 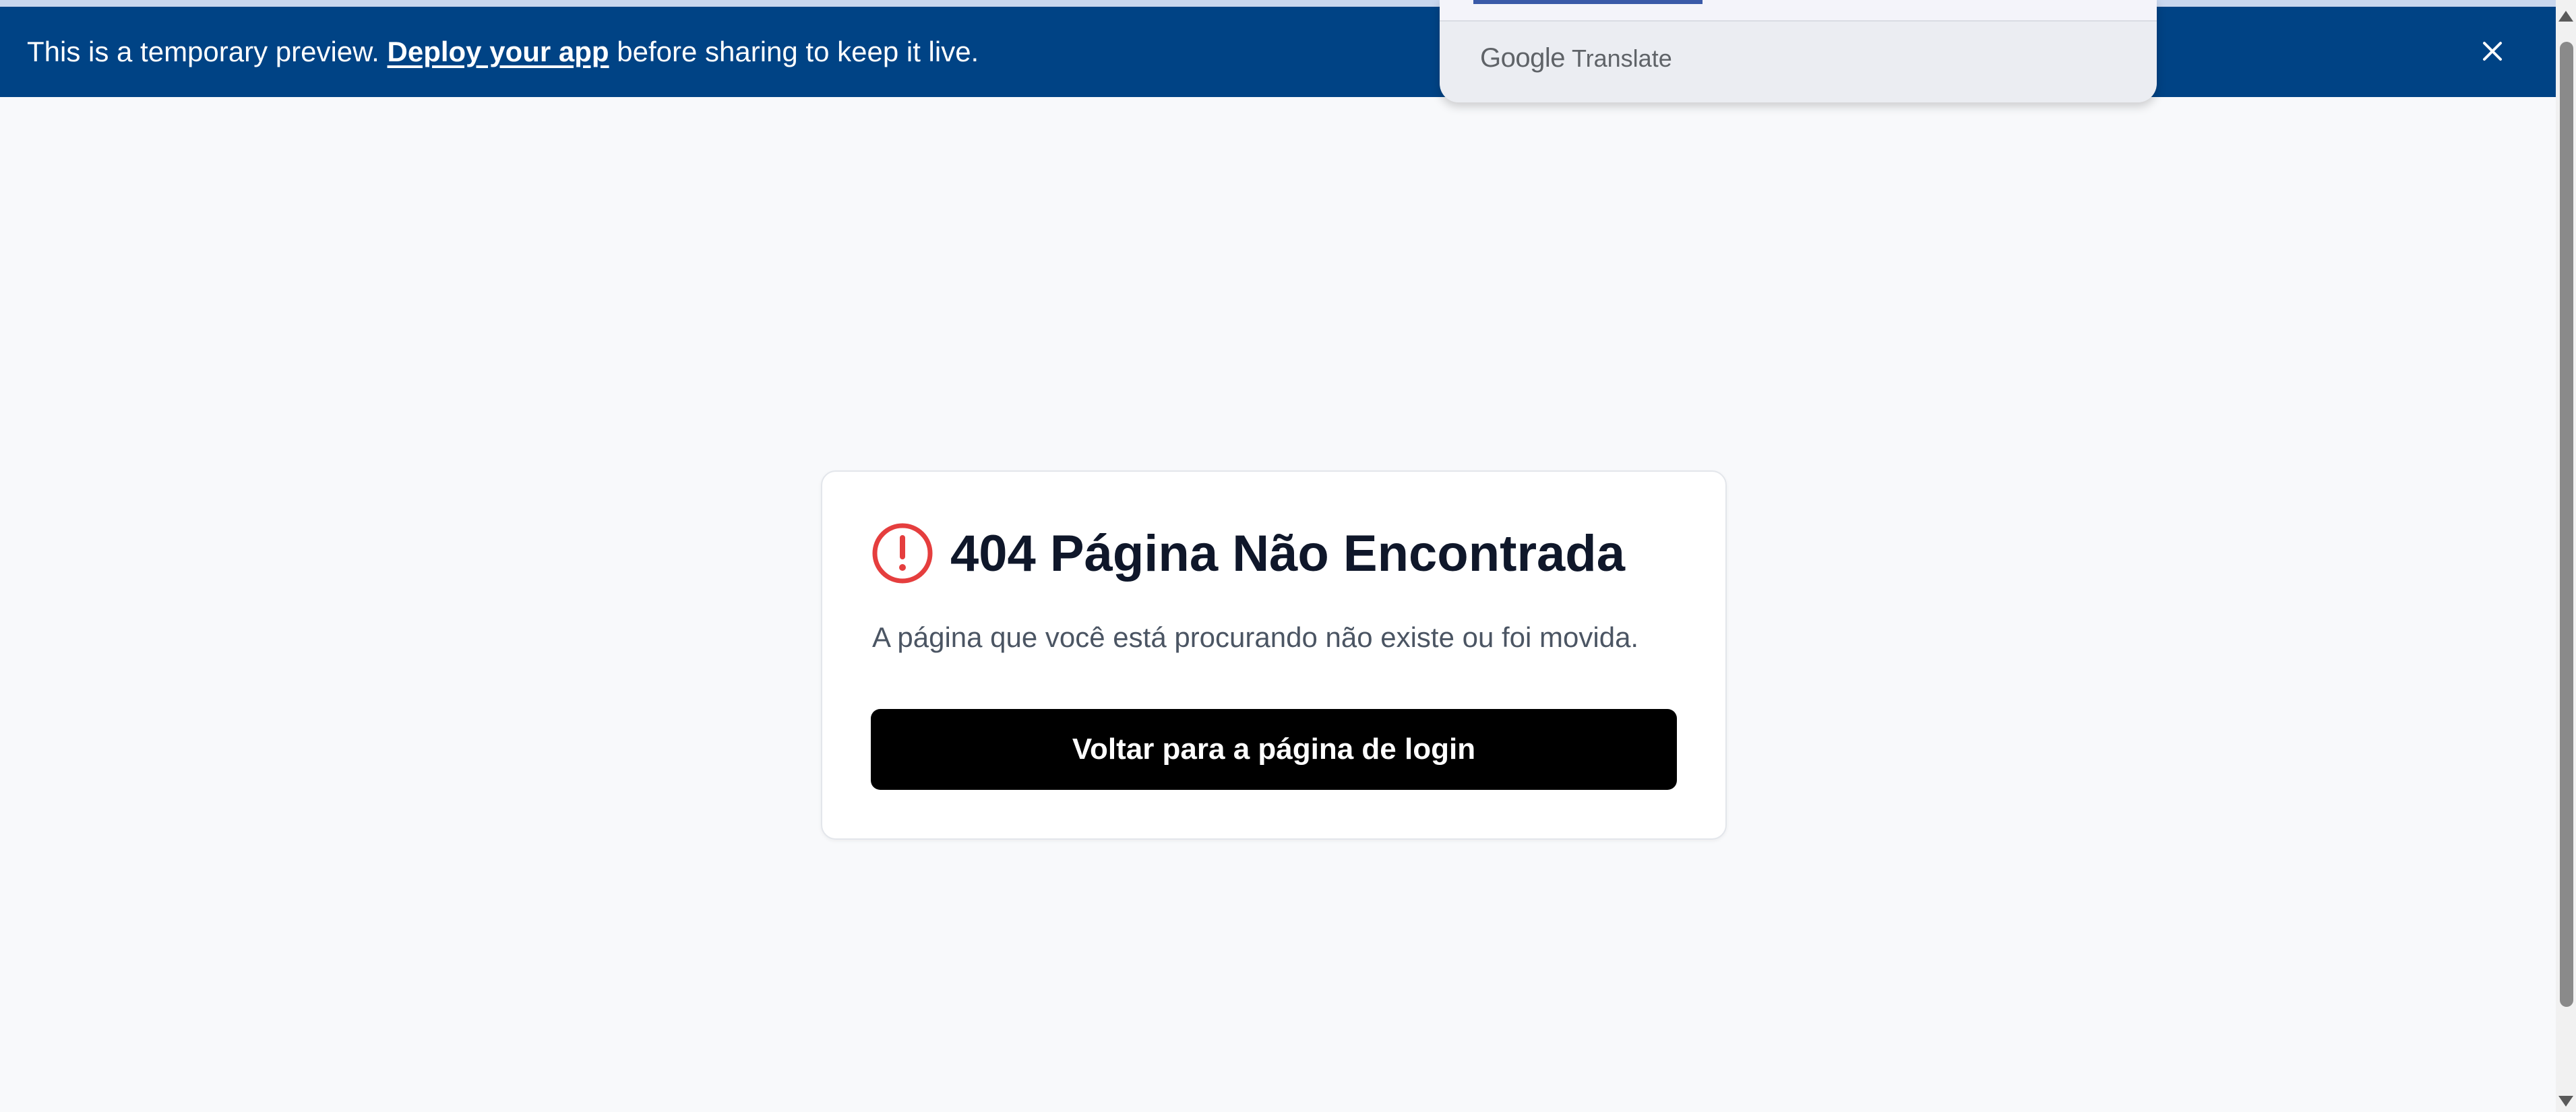 What do you see at coordinates (2567, 524) in the screenshot?
I see `scrollbar-thumb` at bounding box center [2567, 524].